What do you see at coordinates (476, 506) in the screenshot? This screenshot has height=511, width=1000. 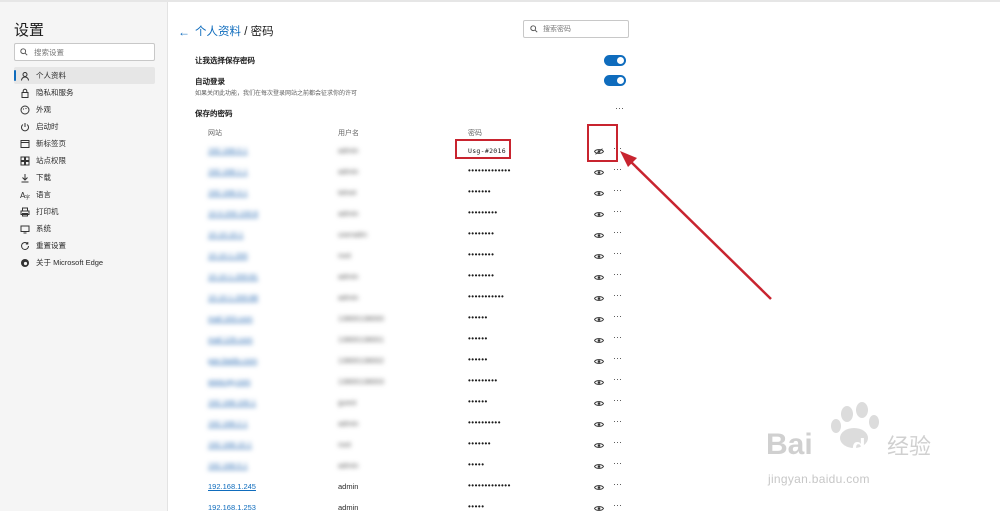 I see `row-password: •••••` at bounding box center [476, 506].